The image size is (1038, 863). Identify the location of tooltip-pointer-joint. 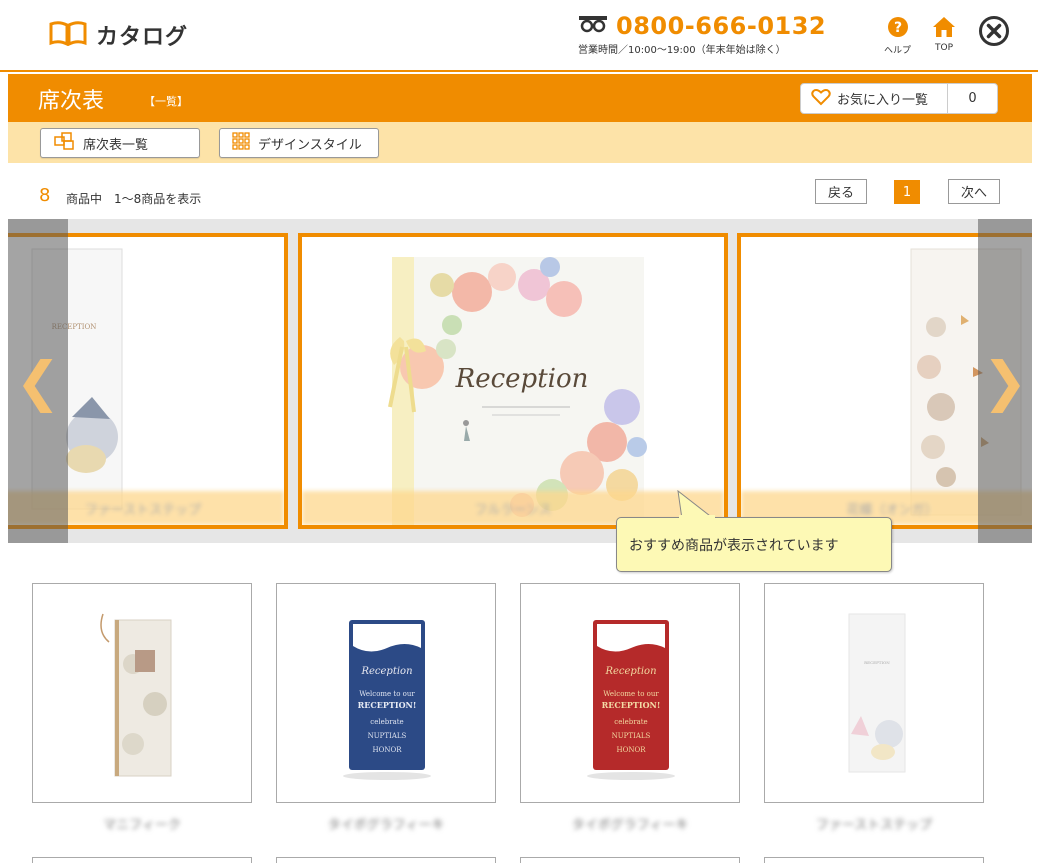
(697, 517).